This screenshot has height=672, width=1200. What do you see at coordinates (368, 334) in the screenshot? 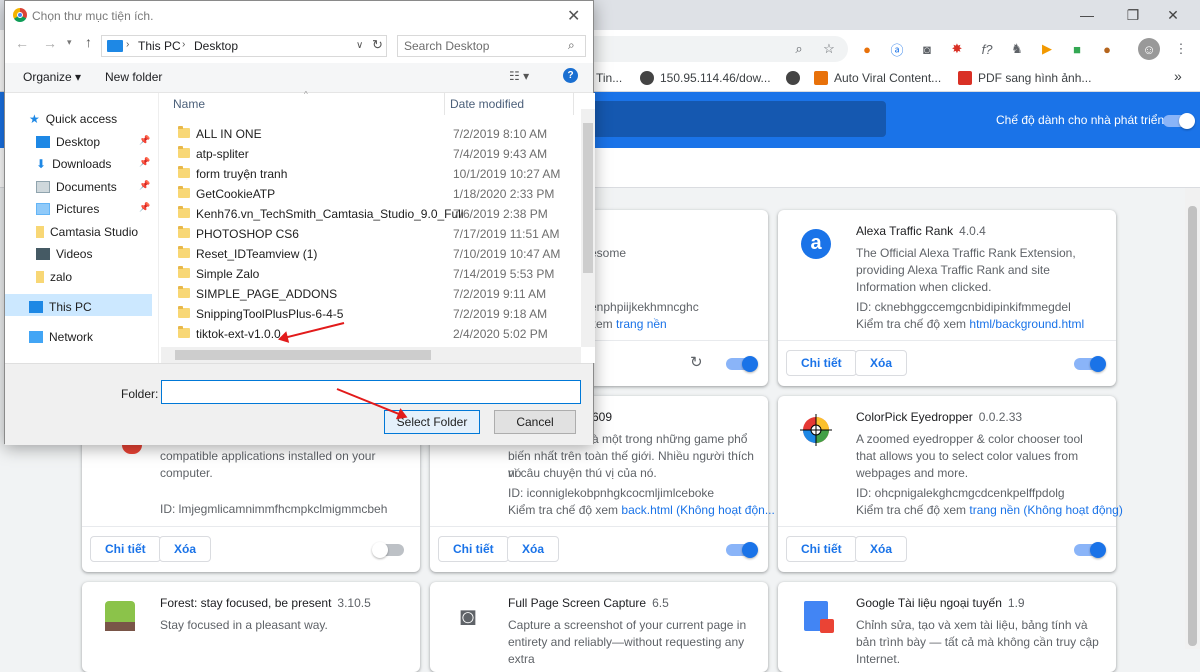
I see `file-row: tiktok-ext-v1.0.0 2/4/2020 5:02 PM` at bounding box center [368, 334].